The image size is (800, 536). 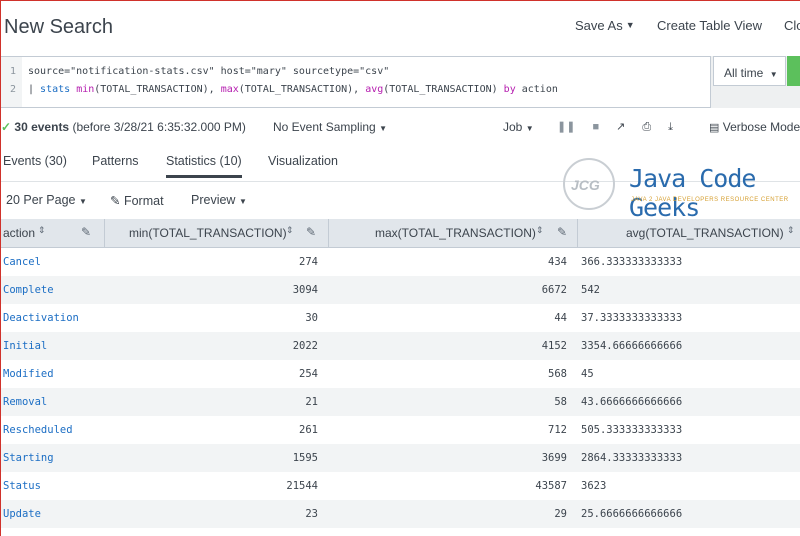 What do you see at coordinates (689, 233) in the screenshot?
I see `column-header-avg: avg(TOTAL_TRANSACTION) ⇕` at bounding box center [689, 233].